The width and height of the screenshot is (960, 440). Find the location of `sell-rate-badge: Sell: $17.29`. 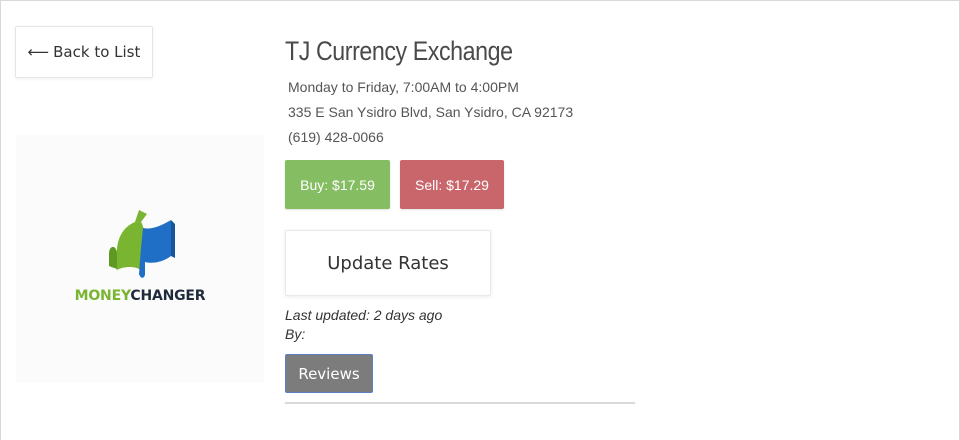

sell-rate-badge: Sell: $17.29 is located at coordinates (452, 184).